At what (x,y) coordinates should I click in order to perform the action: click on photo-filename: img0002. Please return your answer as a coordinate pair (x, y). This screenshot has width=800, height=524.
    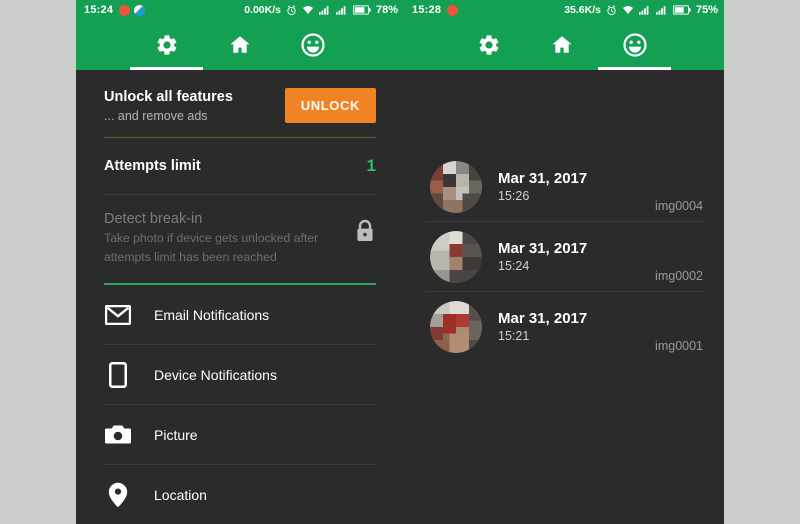
    Looking at the image, I should click on (679, 276).